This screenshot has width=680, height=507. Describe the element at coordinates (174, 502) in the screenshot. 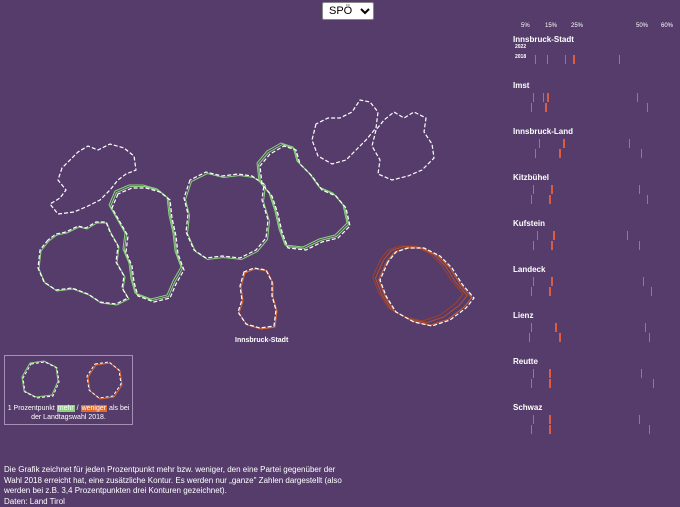

I see `footer-source: Daten: Land Tirol` at that location.